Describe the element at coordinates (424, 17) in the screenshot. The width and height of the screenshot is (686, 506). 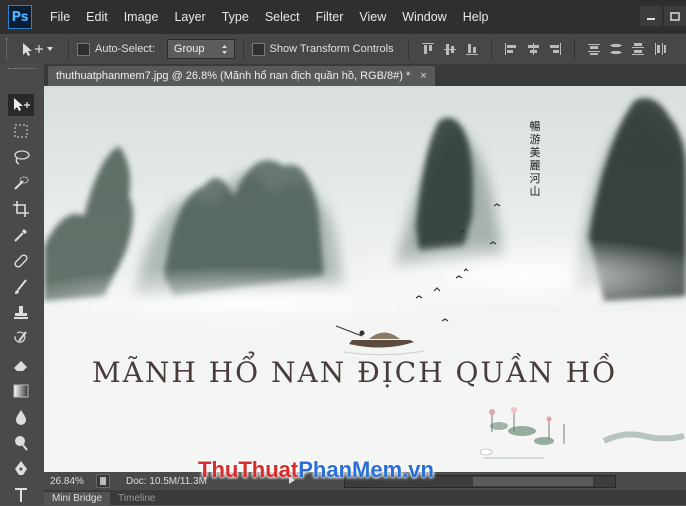
I see `menu-window: Window` at that location.